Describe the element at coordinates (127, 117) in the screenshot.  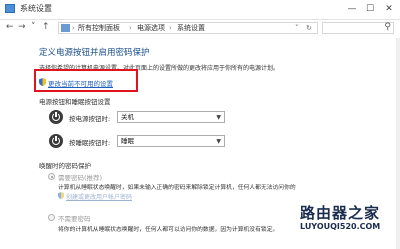
I see `power-button-value: 关机` at that location.